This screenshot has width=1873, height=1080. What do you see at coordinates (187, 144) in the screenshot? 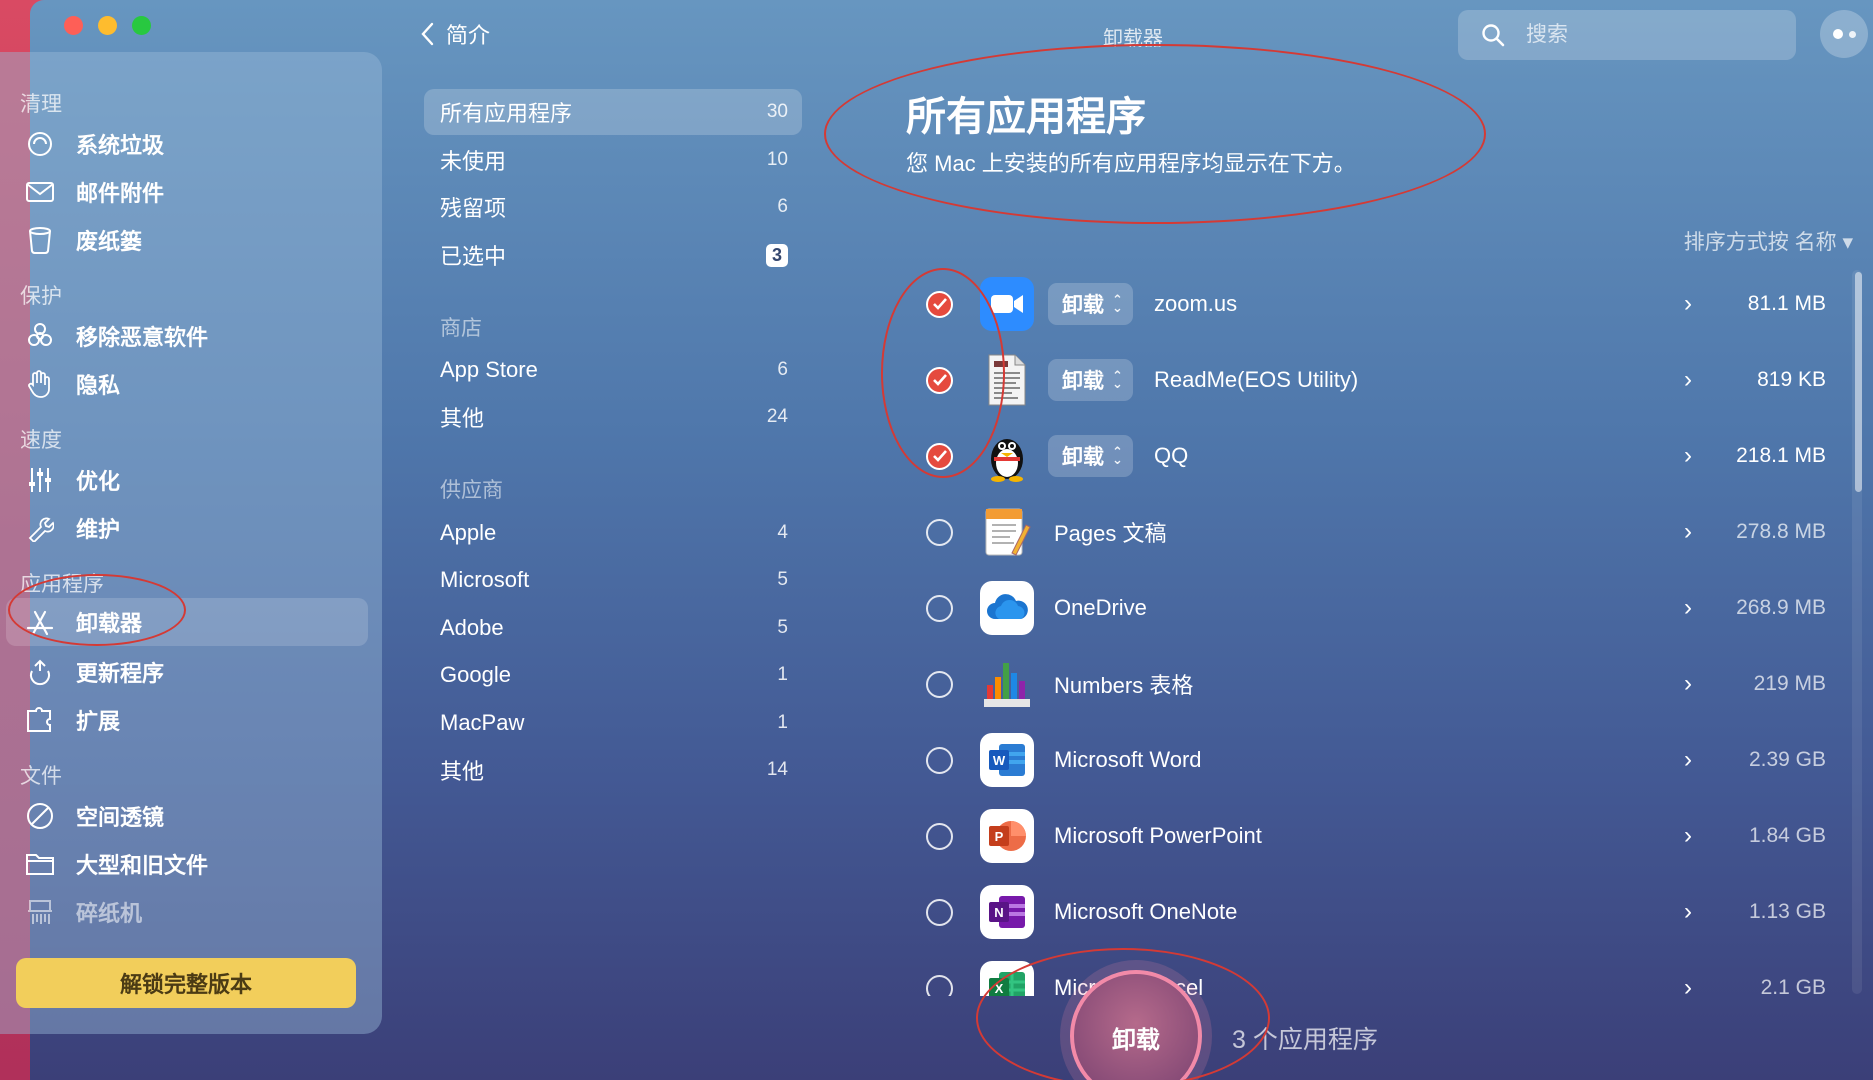
I see `sidebar-item-system-junk: 系统垃圾` at bounding box center [187, 144].